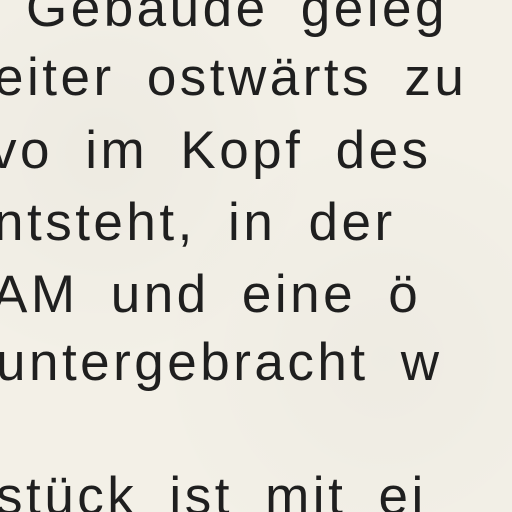 The image size is (512, 512). Describe the element at coordinates (221, 362) in the screenshot. I see `text-line-6: untergebracht w` at that location.